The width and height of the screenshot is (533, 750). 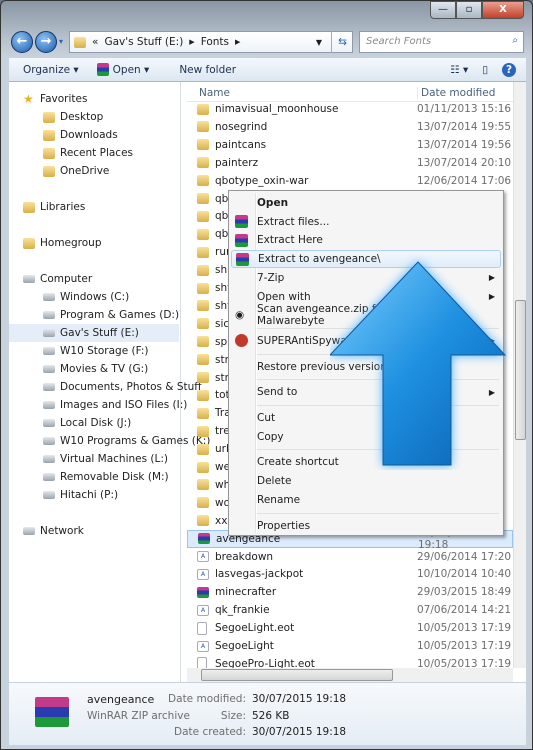 What do you see at coordinates (214, 93) in the screenshot?
I see `column-name: Name` at bounding box center [214, 93].